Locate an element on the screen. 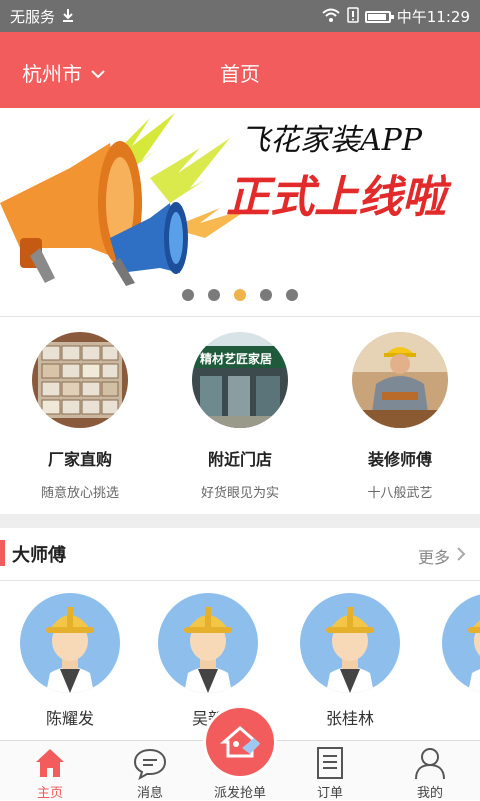  section-accent-bar is located at coordinates (2, 553).